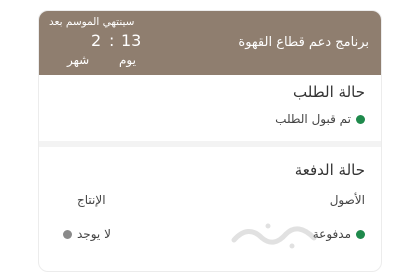  Describe the element at coordinates (329, 92) in the screenshot. I see `request-status-title: حالة الطلب` at that location.